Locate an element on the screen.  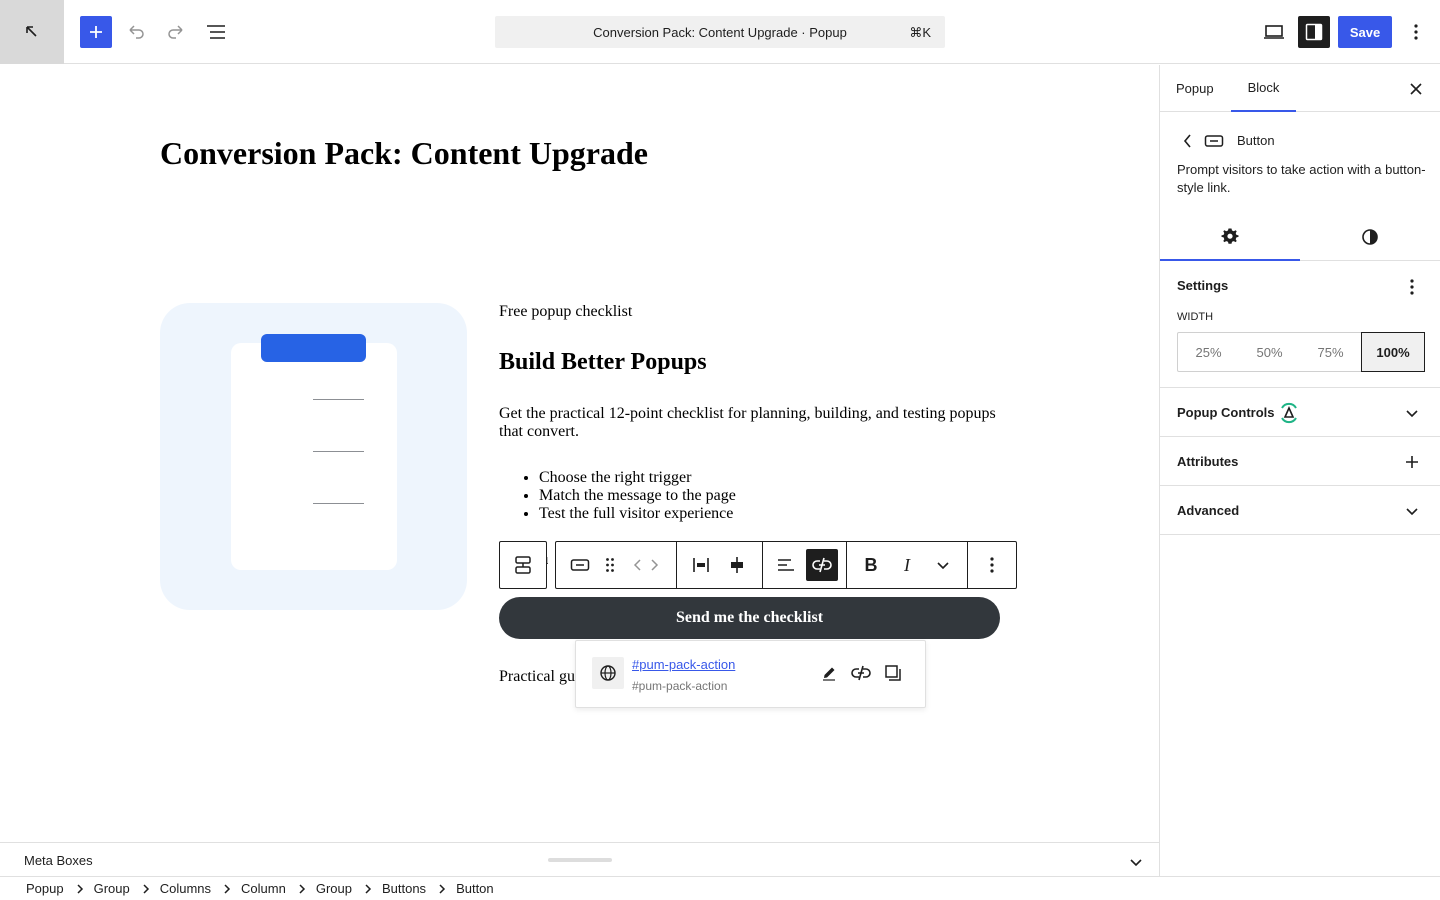
width-option-25: 25% is located at coordinates (1208, 352).